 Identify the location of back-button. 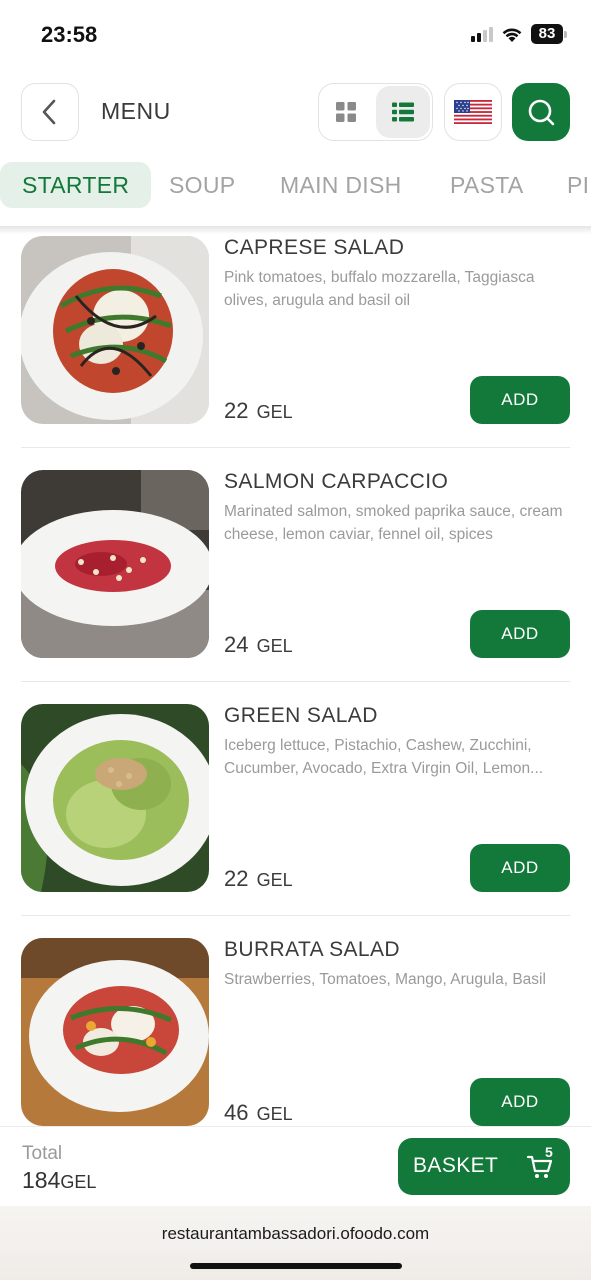
(50, 112).